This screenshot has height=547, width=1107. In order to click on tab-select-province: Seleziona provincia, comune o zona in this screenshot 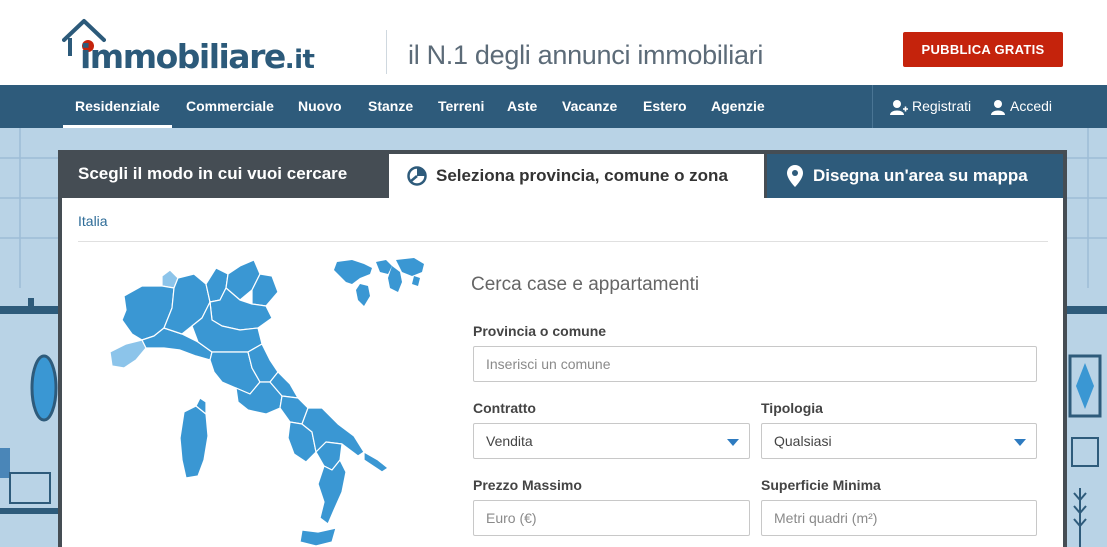, I will do `click(576, 176)`.